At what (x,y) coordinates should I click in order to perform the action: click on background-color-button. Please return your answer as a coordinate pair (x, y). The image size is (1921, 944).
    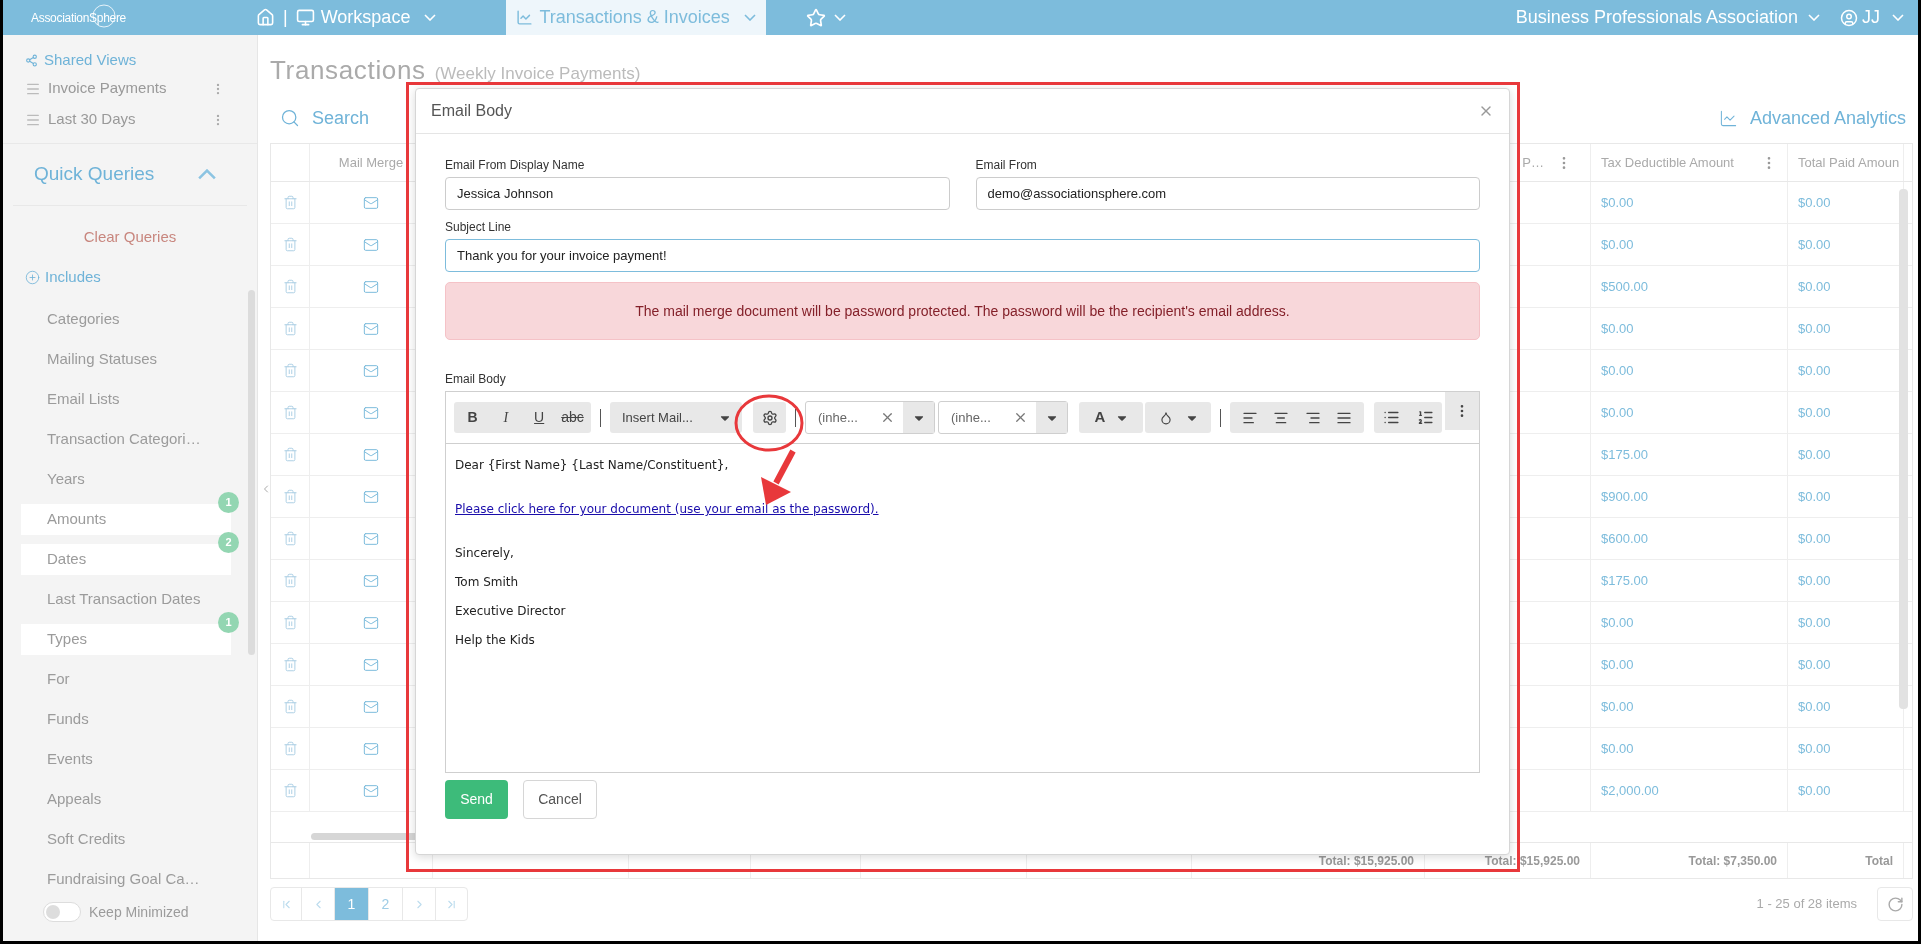
    Looking at the image, I should click on (1178, 417).